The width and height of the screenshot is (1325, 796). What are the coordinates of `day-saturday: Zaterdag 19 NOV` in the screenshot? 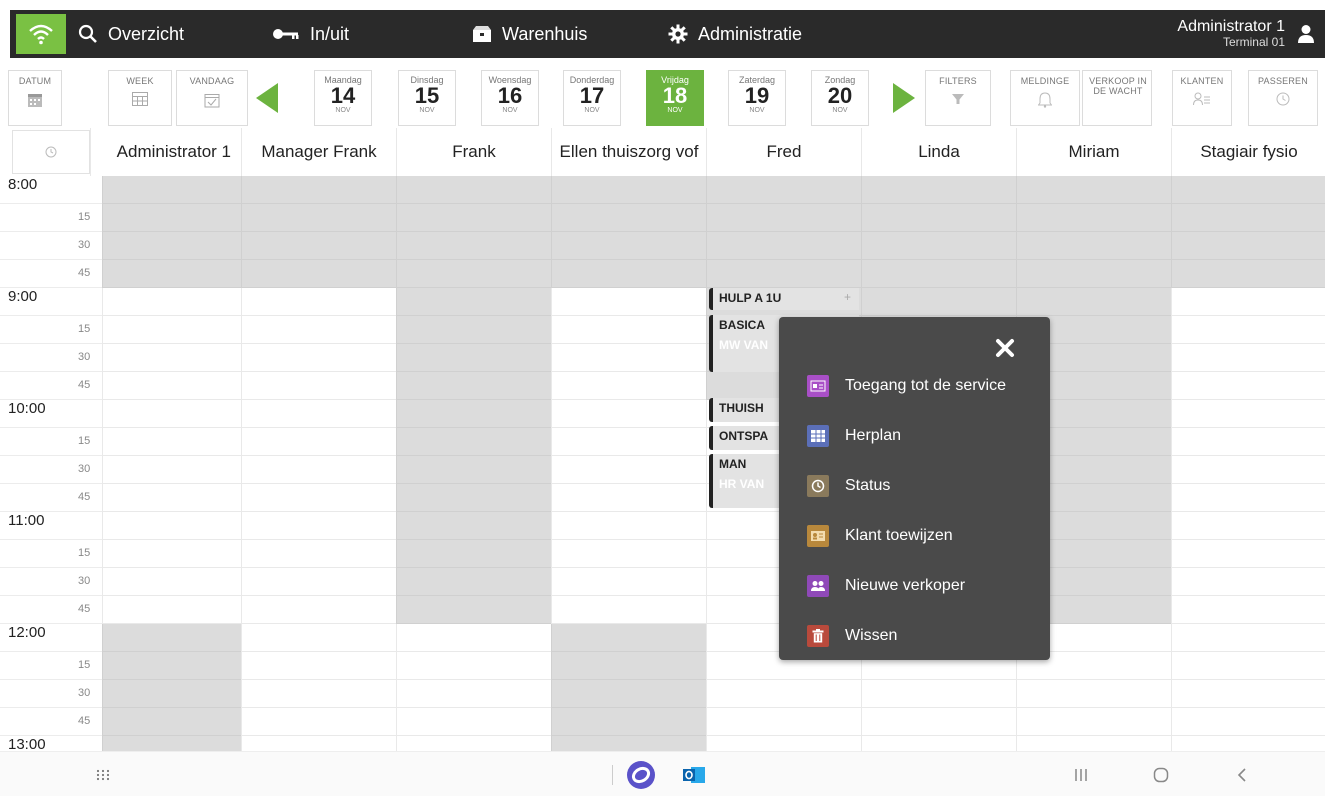 It's located at (757, 98).